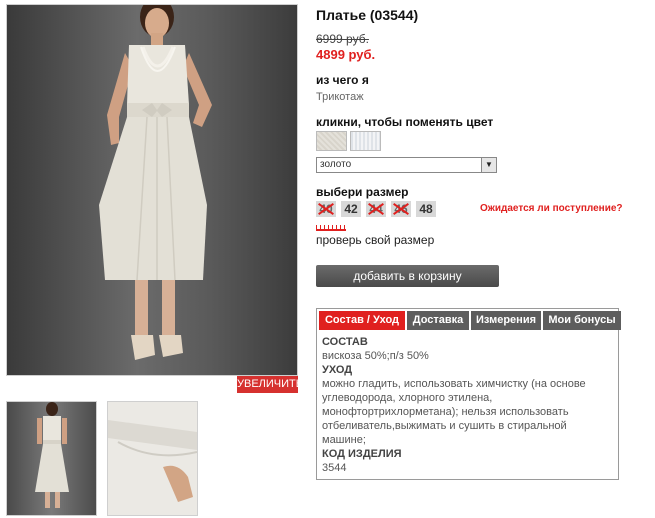 The width and height of the screenshot is (655, 518). What do you see at coordinates (406, 165) in the screenshot?
I see `color-select: золото ▼` at bounding box center [406, 165].